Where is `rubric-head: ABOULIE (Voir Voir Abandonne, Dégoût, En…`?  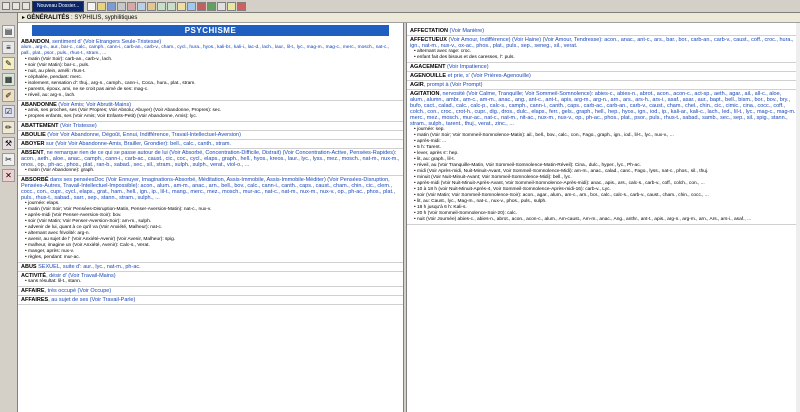 rubric-head: ABOULIE (Voir Voir Abandonne, Dégoût, En… is located at coordinates (210, 135).